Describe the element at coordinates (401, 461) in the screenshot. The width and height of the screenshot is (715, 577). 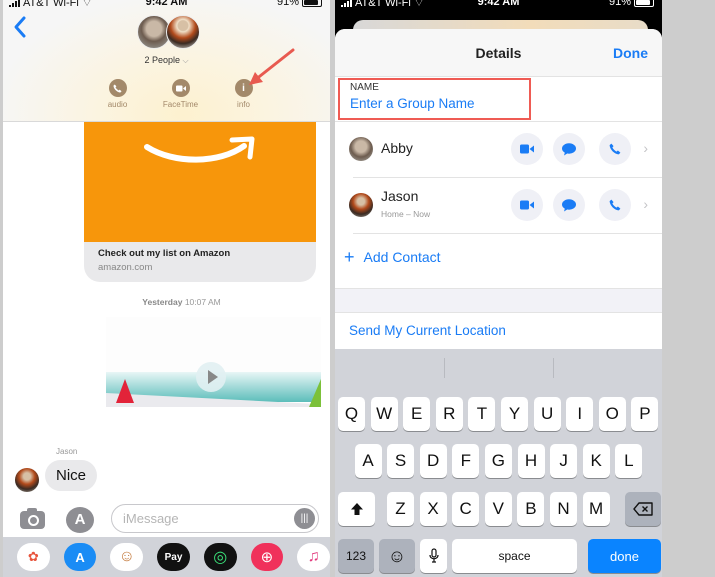
I see `key-s: S` at that location.